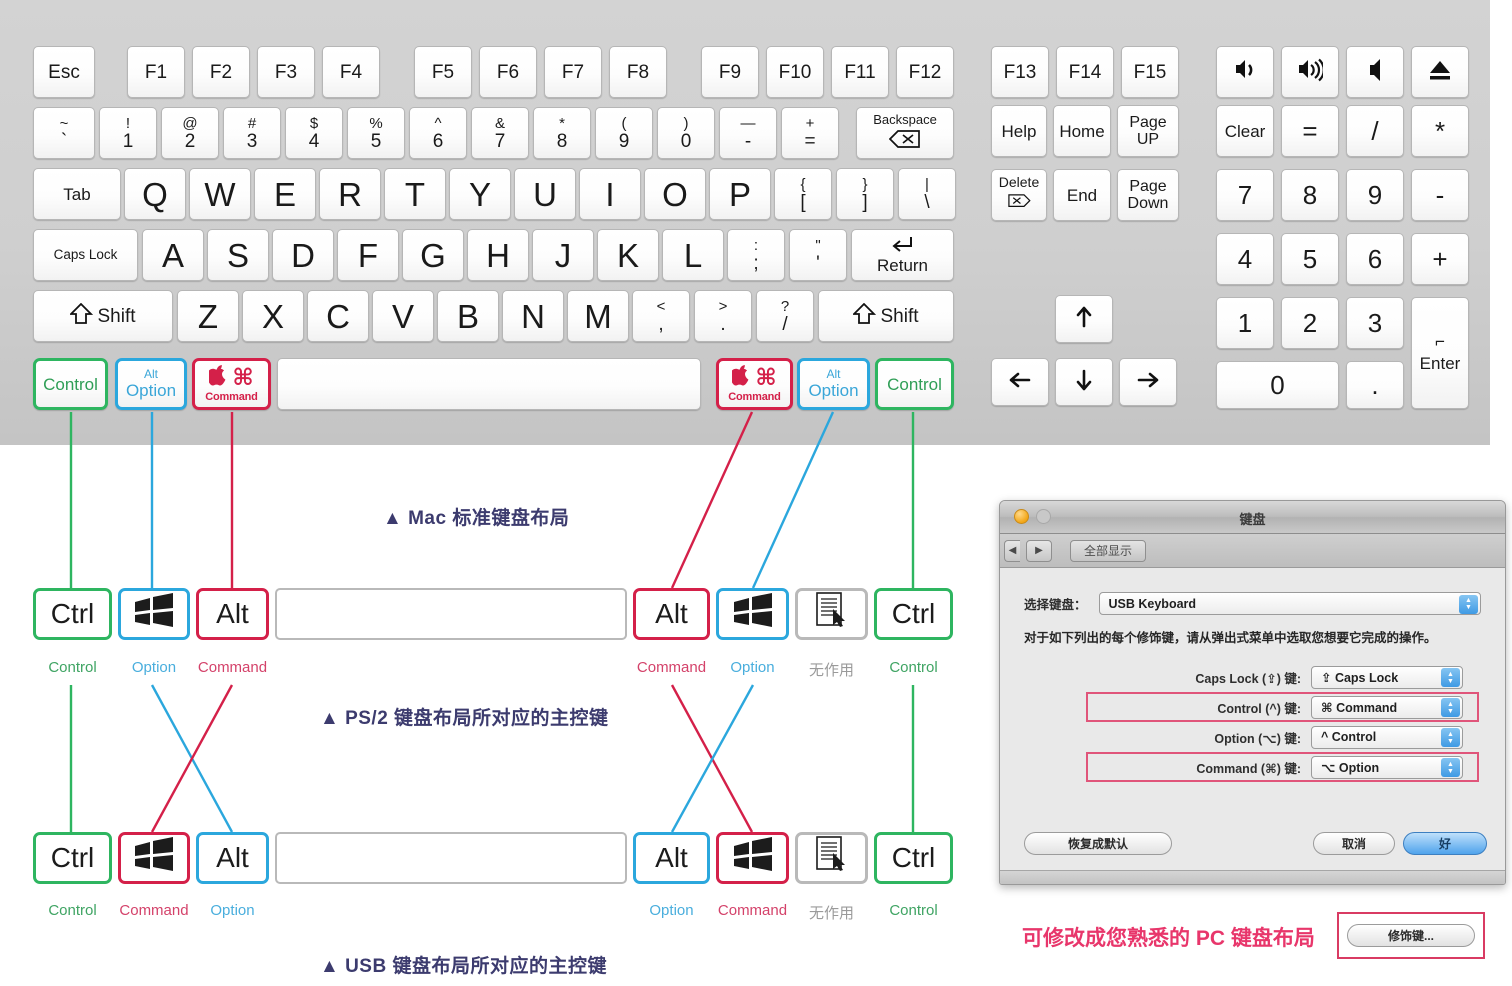 The width and height of the screenshot is (1512, 986). I want to click on key-volume-low, so click(1245, 72).